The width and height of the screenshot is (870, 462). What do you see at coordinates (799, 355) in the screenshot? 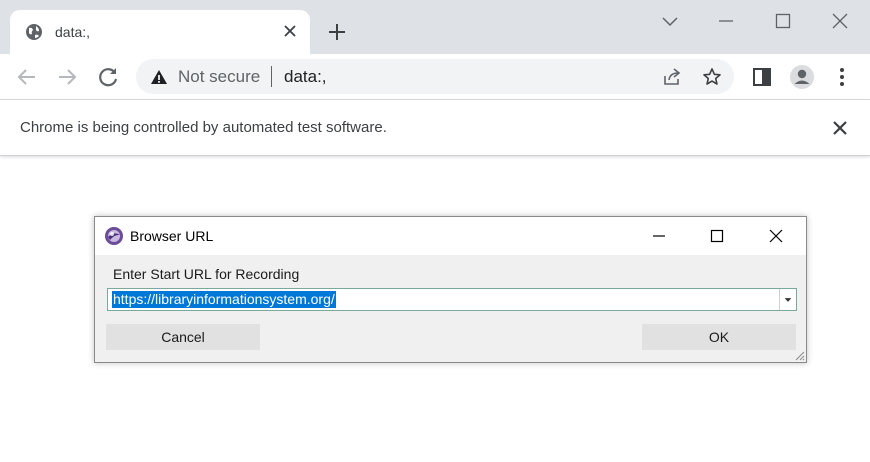
I see `resize-grip-icon` at bounding box center [799, 355].